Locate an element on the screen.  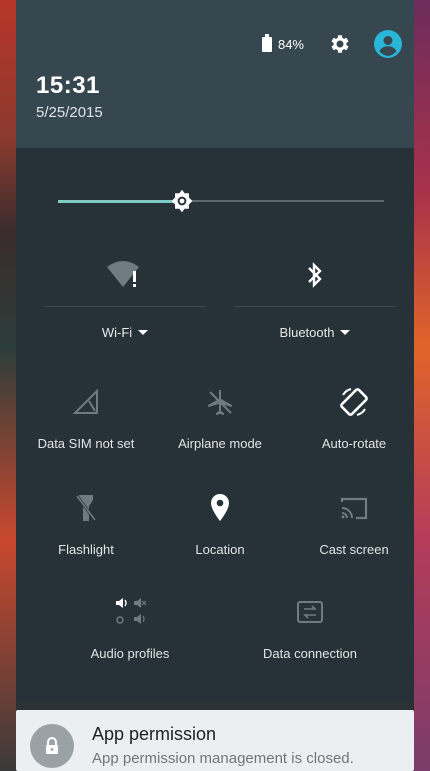
tile-flashlight: Flashlight is located at coordinates (86, 528).